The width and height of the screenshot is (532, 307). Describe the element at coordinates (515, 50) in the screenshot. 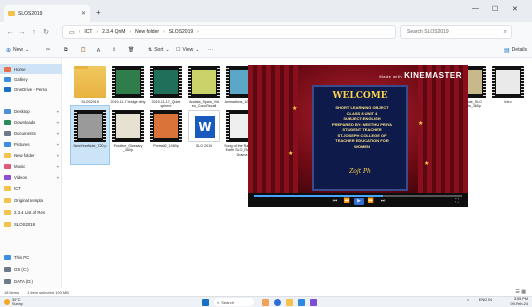

I see `details-button: ▤ Details` at that location.